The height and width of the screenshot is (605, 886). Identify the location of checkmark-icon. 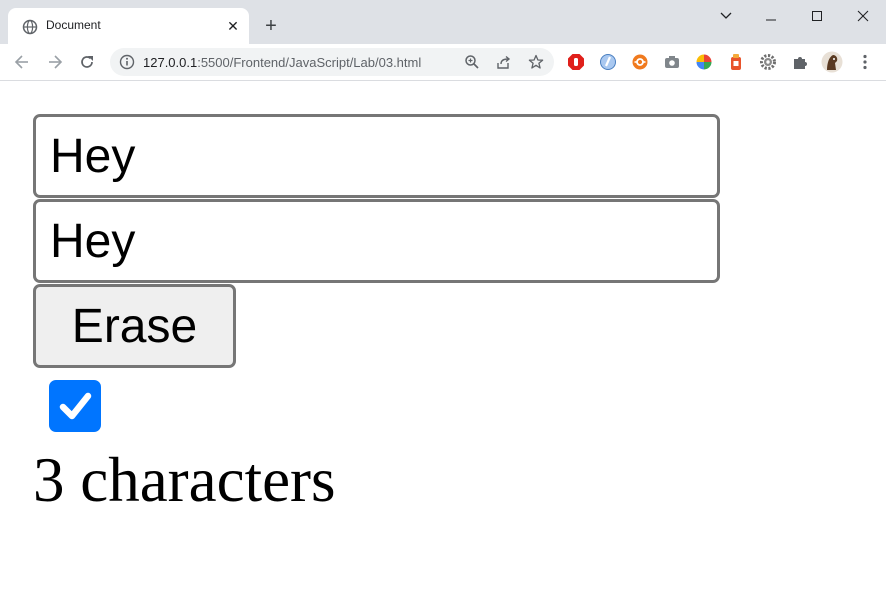
(75, 406).